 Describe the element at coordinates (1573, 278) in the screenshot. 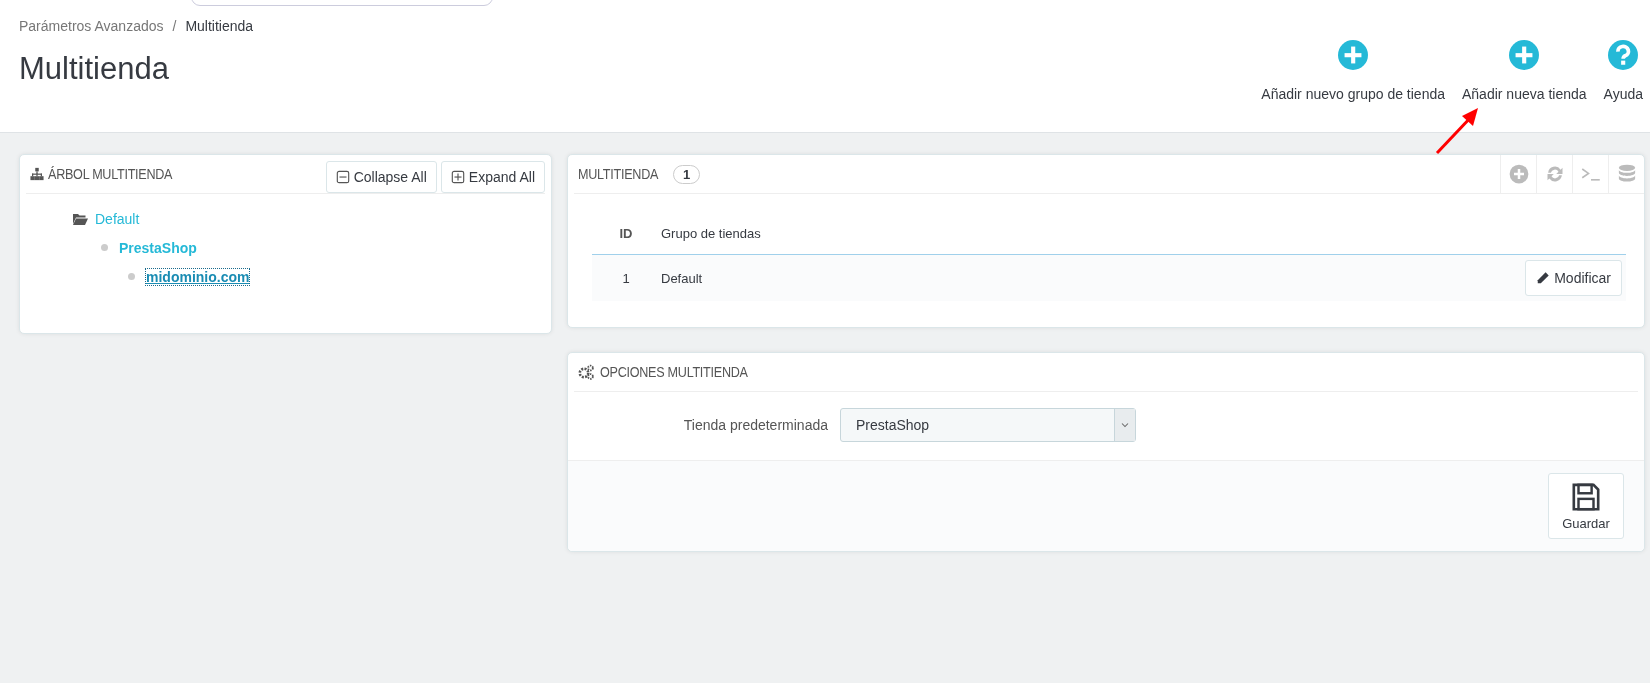

I see `edit-button: Modificar` at that location.